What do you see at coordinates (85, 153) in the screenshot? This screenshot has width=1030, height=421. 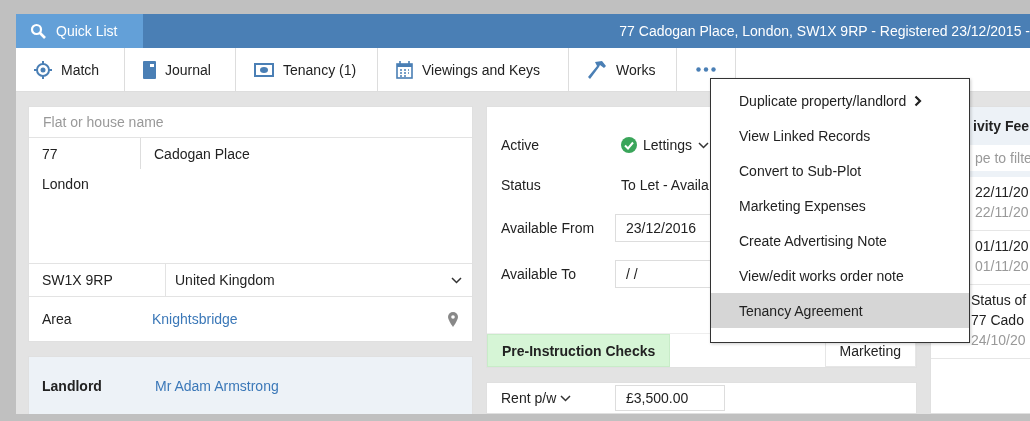 I see `house-number-field: 77` at bounding box center [85, 153].